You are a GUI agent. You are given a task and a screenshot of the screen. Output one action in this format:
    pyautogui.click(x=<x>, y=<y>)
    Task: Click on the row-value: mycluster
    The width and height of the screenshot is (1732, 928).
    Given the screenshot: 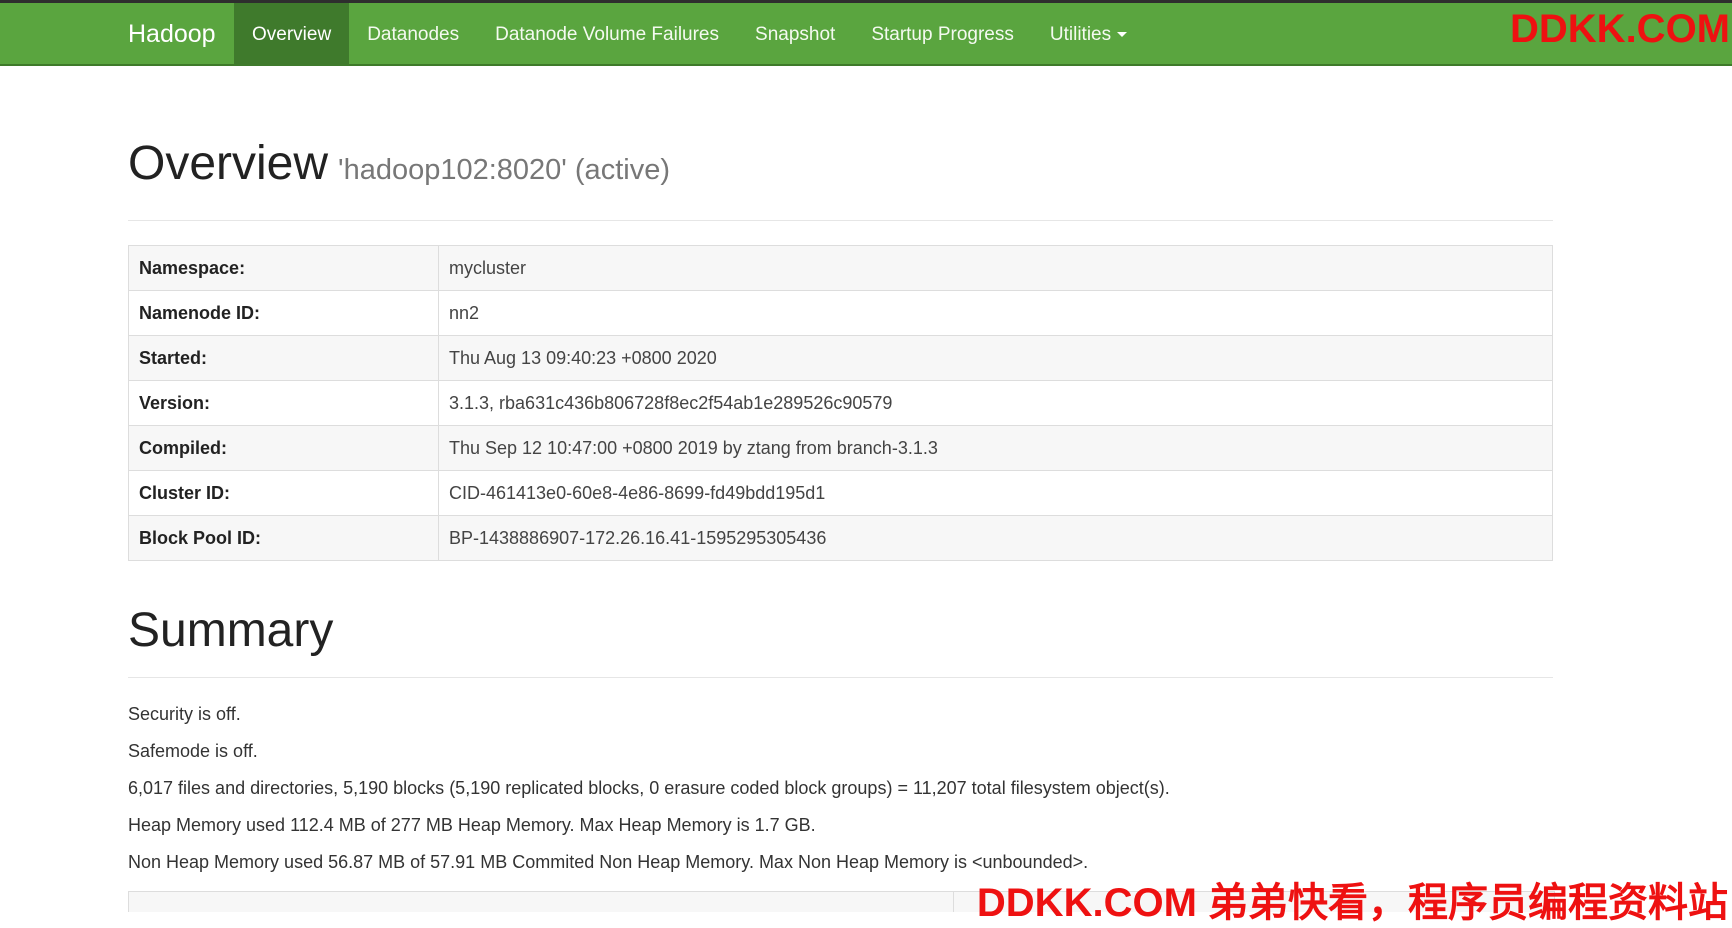 What is the action you would take?
    pyautogui.click(x=995, y=268)
    